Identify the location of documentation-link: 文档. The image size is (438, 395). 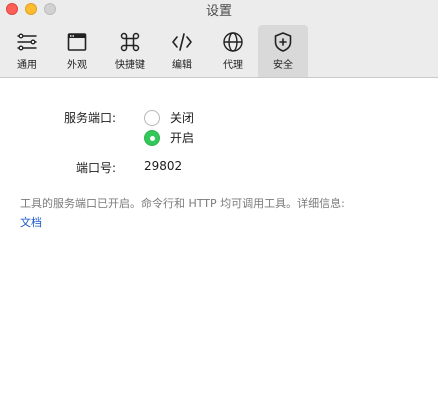
(31, 222).